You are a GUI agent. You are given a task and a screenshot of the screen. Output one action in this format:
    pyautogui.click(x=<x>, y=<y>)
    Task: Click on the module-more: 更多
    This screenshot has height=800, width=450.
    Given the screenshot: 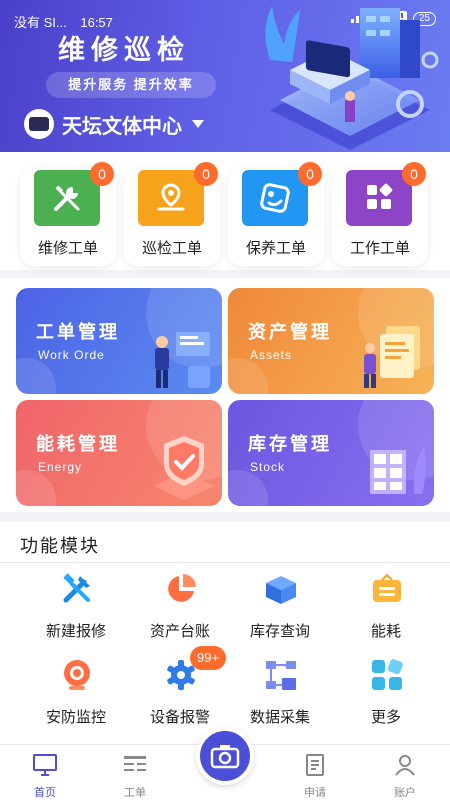 What is the action you would take?
    pyautogui.click(x=386, y=698)
    